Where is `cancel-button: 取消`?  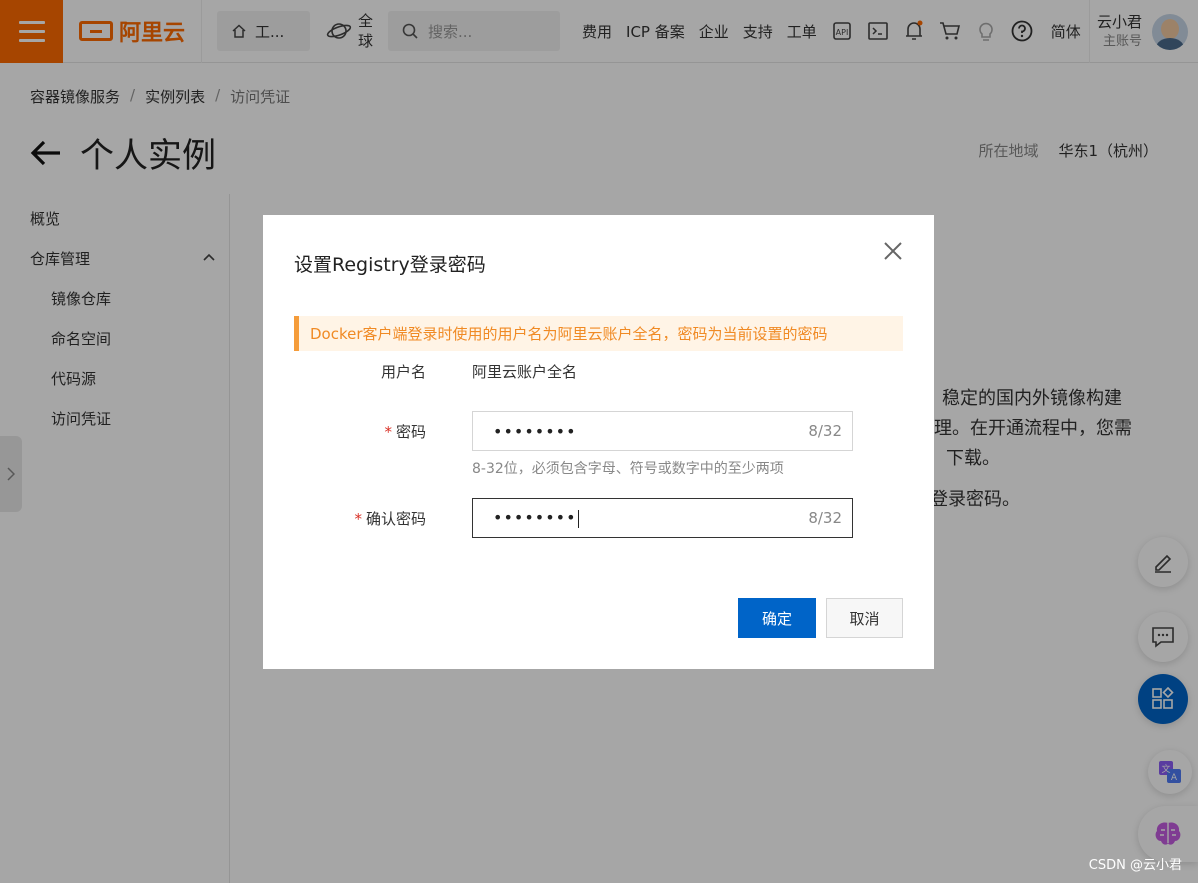 cancel-button: 取消 is located at coordinates (864, 618).